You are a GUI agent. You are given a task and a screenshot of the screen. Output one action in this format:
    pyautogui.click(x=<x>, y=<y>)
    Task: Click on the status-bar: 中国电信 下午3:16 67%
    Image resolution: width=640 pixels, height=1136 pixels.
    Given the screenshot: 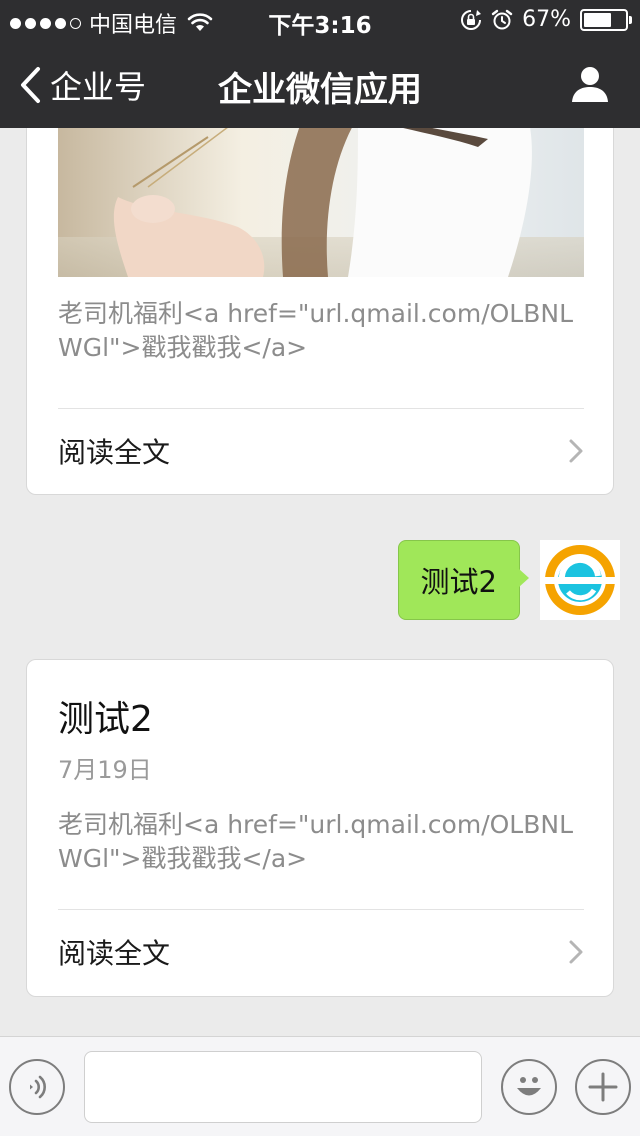 What is the action you would take?
    pyautogui.click(x=320, y=20)
    